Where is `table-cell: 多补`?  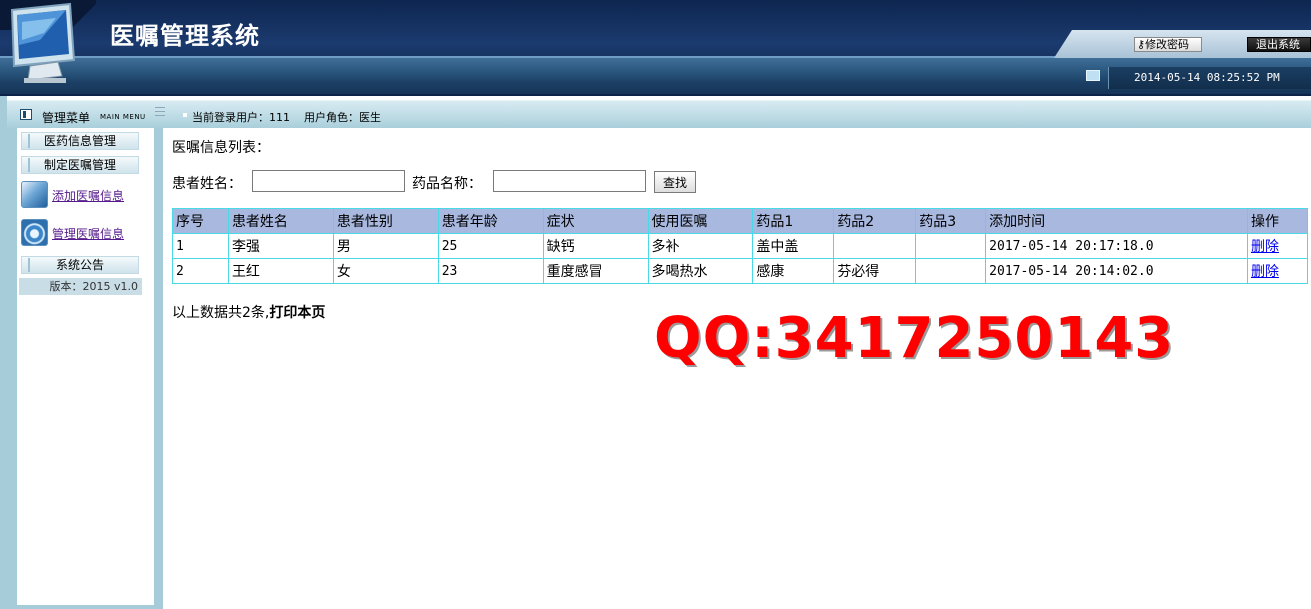 table-cell: 多补 is located at coordinates (700, 246).